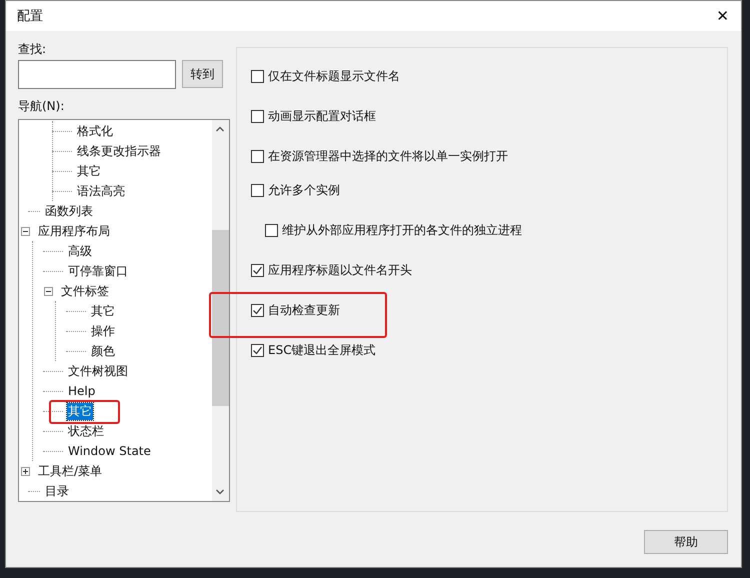 The height and width of the screenshot is (578, 750). I want to click on tree-item: 状态栏, so click(86, 431).